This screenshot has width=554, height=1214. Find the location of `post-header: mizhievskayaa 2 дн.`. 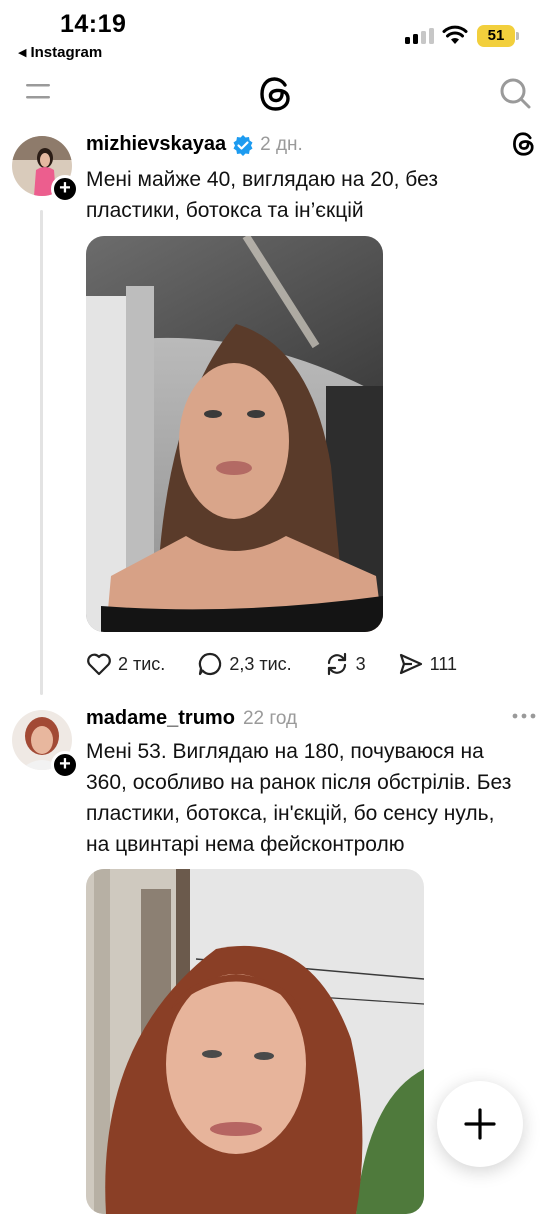

post-header: mizhievskayaa 2 дн. is located at coordinates (194, 144).